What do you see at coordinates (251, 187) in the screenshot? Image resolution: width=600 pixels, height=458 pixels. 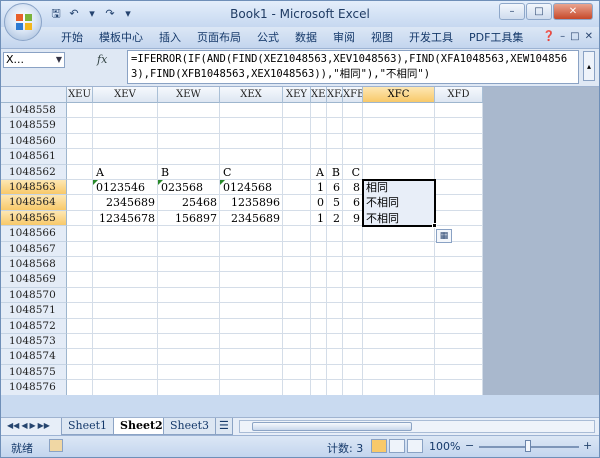 I see `cell: 0124568` at bounding box center [251, 187].